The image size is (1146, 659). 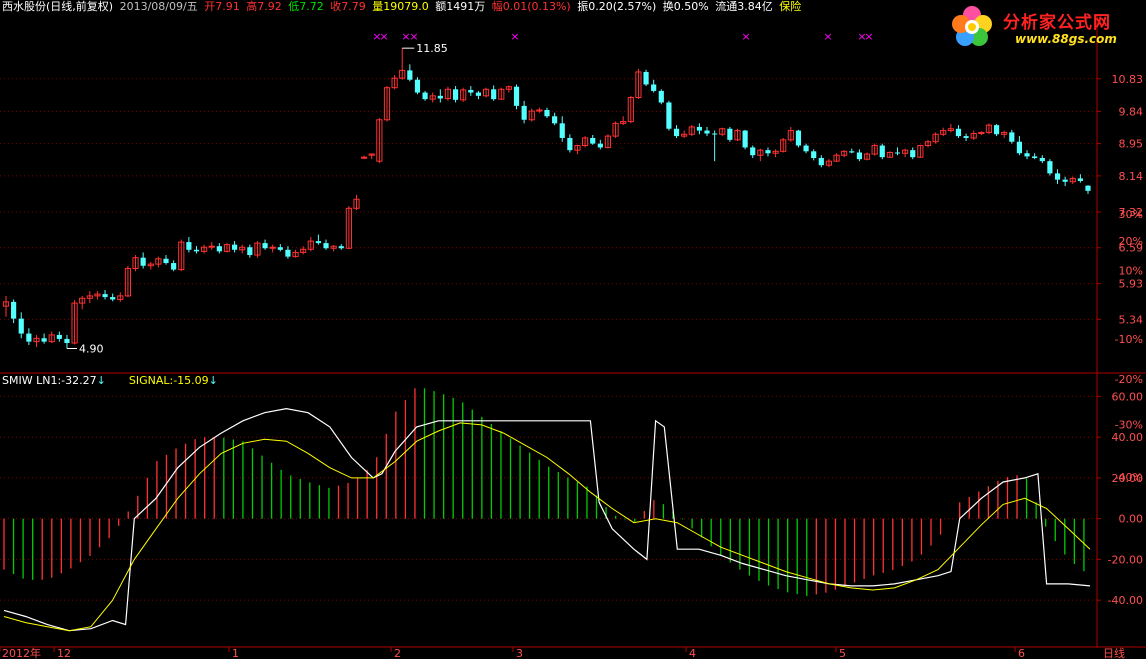 I want to click on open-label: 开, so click(x=210, y=6).